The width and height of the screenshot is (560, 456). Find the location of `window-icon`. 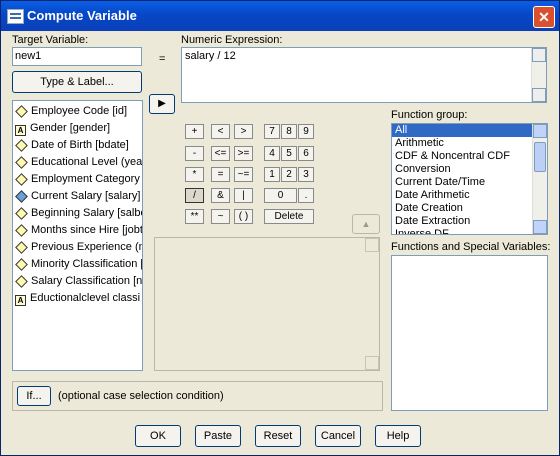

window-icon is located at coordinates (15, 16).